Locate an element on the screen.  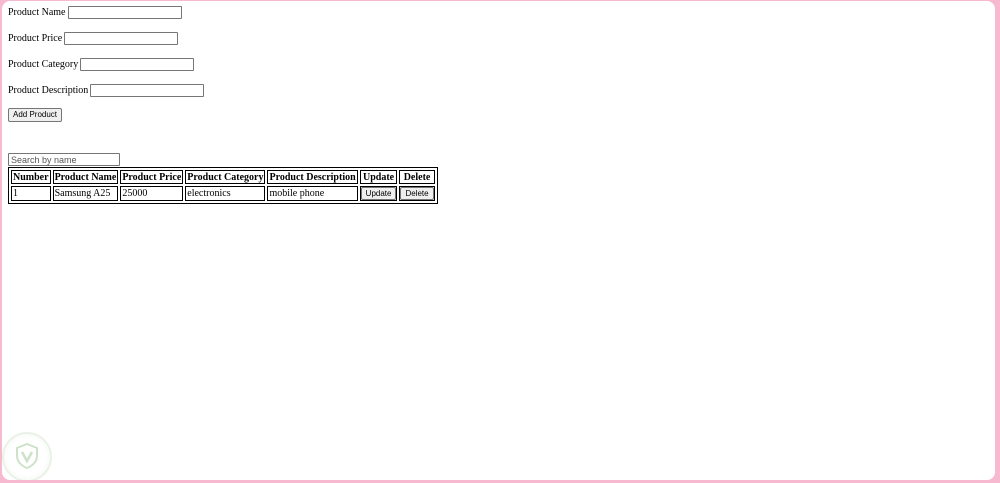
delete-button: Delete is located at coordinates (417, 193).